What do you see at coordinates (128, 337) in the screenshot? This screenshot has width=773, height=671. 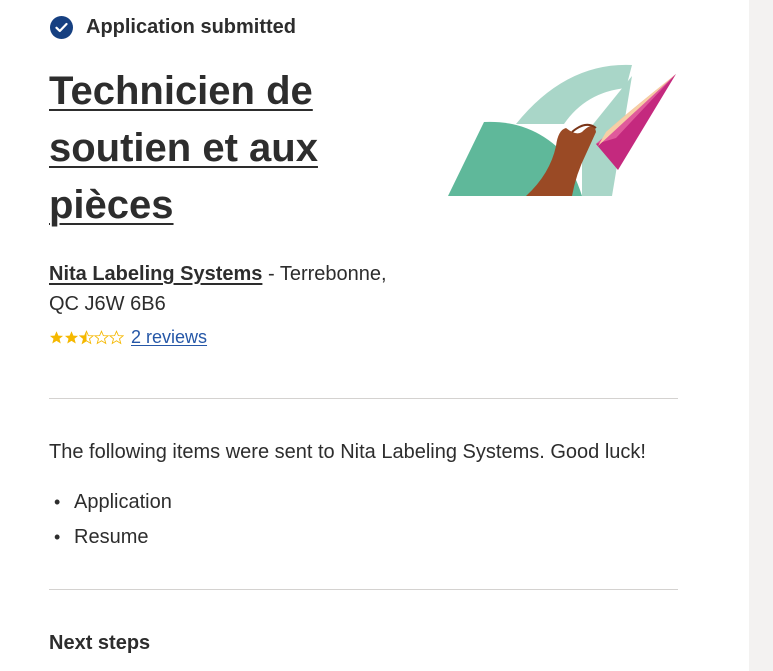 I see `company-rating: 2 reviews` at bounding box center [128, 337].